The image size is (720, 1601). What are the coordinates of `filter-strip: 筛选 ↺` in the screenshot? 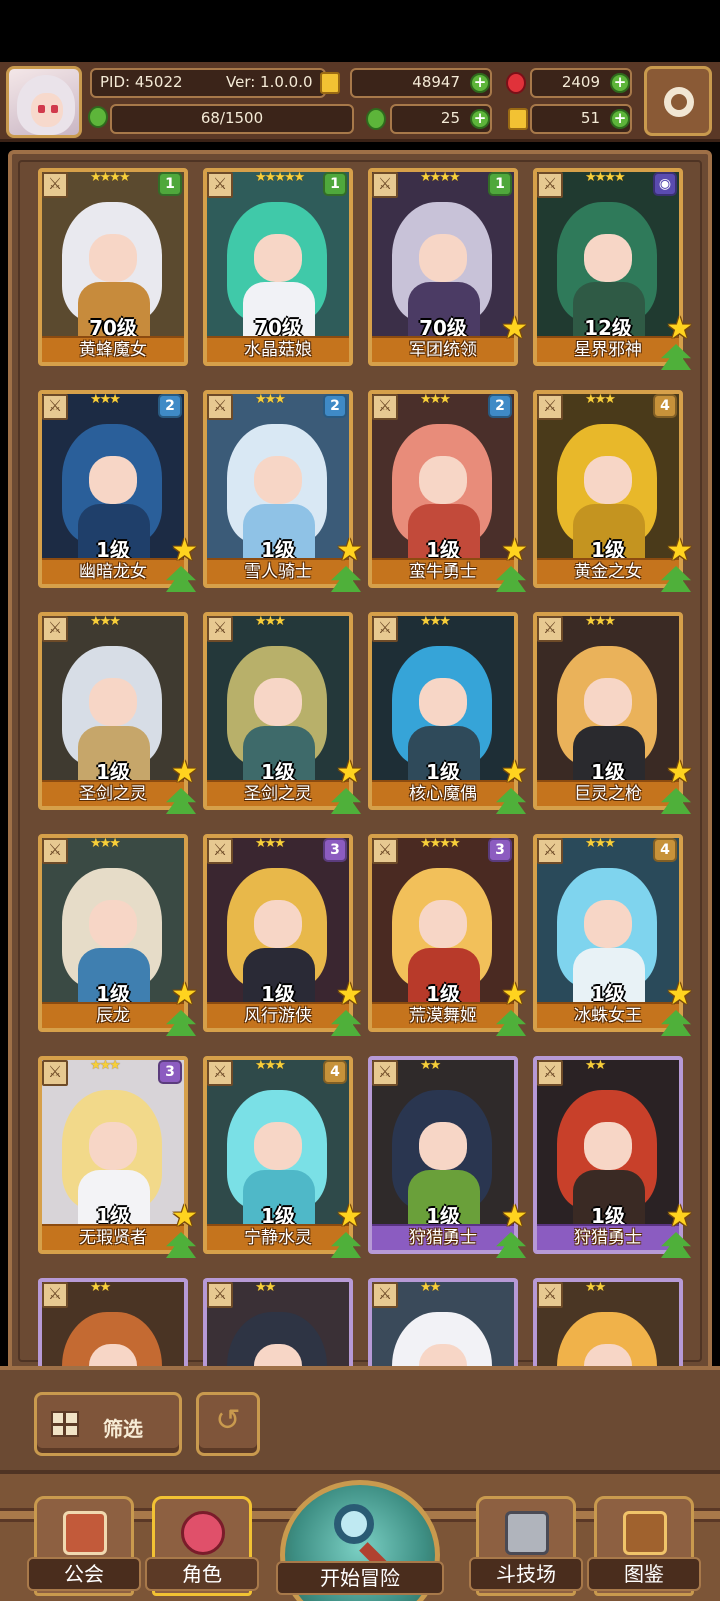 It's located at (360, 1420).